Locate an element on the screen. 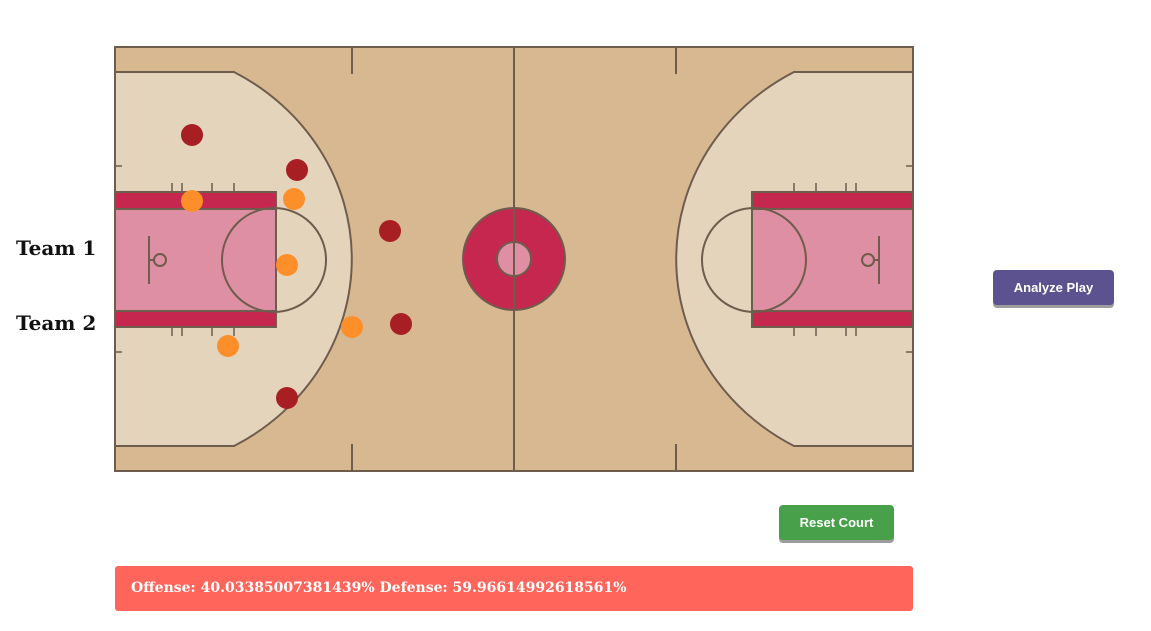 The height and width of the screenshot is (631, 1151). left-key-bottom-band is located at coordinates (195, 319).